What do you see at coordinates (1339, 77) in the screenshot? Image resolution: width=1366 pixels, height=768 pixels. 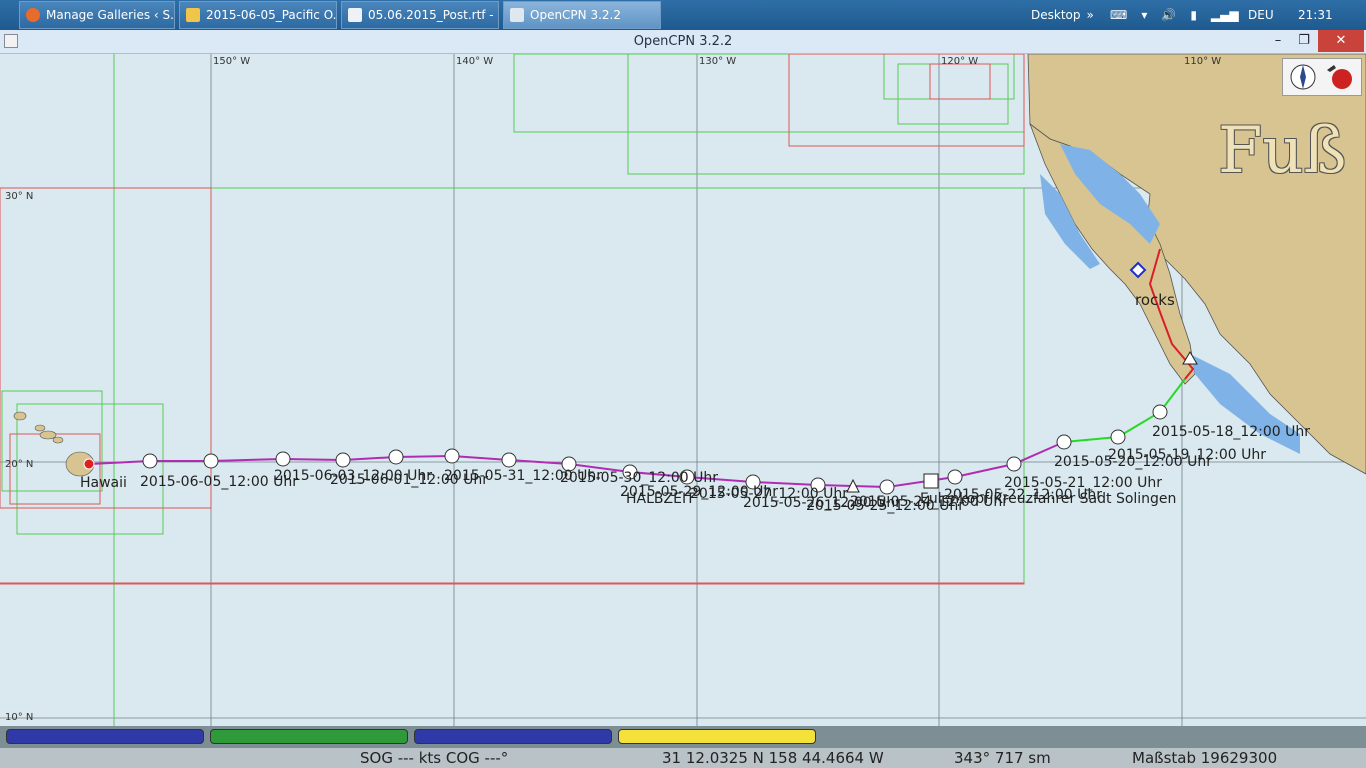 I see `gps-status-icon` at bounding box center [1339, 77].